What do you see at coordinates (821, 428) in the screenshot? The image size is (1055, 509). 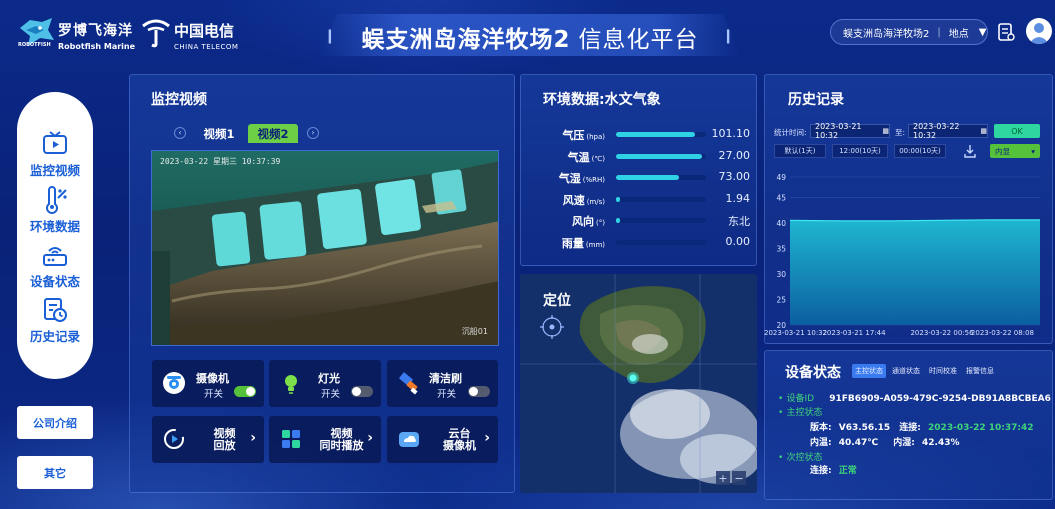 I see `version-label: 版本:` at bounding box center [821, 428].